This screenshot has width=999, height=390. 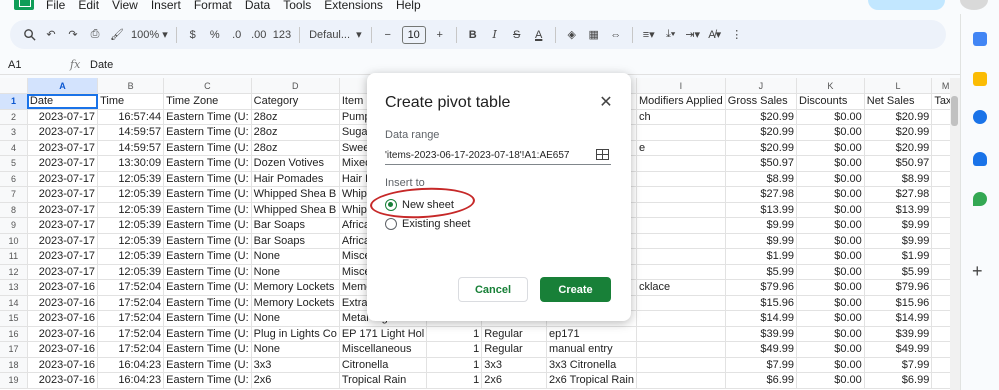 I want to click on add-addon-icon: +, so click(x=977, y=271).